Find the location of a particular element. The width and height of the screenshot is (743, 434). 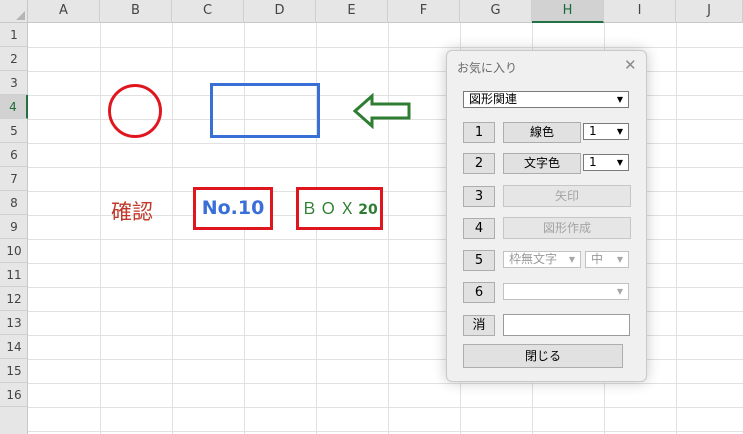

size-select: 中 ▼ is located at coordinates (607, 259).